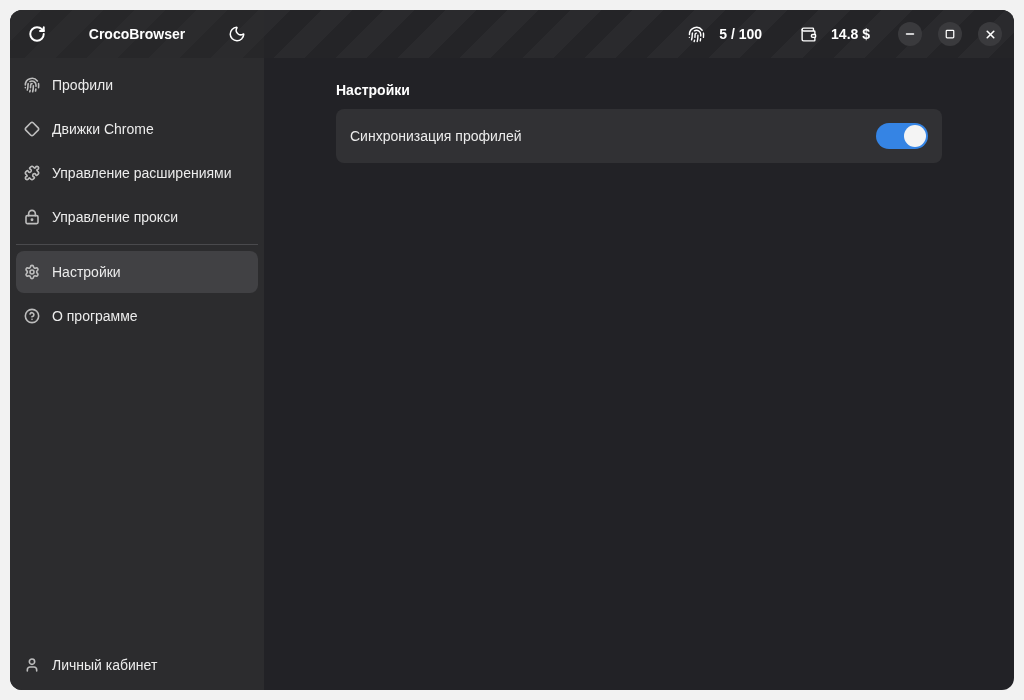 Image resolution: width=1024 pixels, height=700 pixels. Describe the element at coordinates (436, 136) in the screenshot. I see `setting-label: Синхронизация профилей` at that location.